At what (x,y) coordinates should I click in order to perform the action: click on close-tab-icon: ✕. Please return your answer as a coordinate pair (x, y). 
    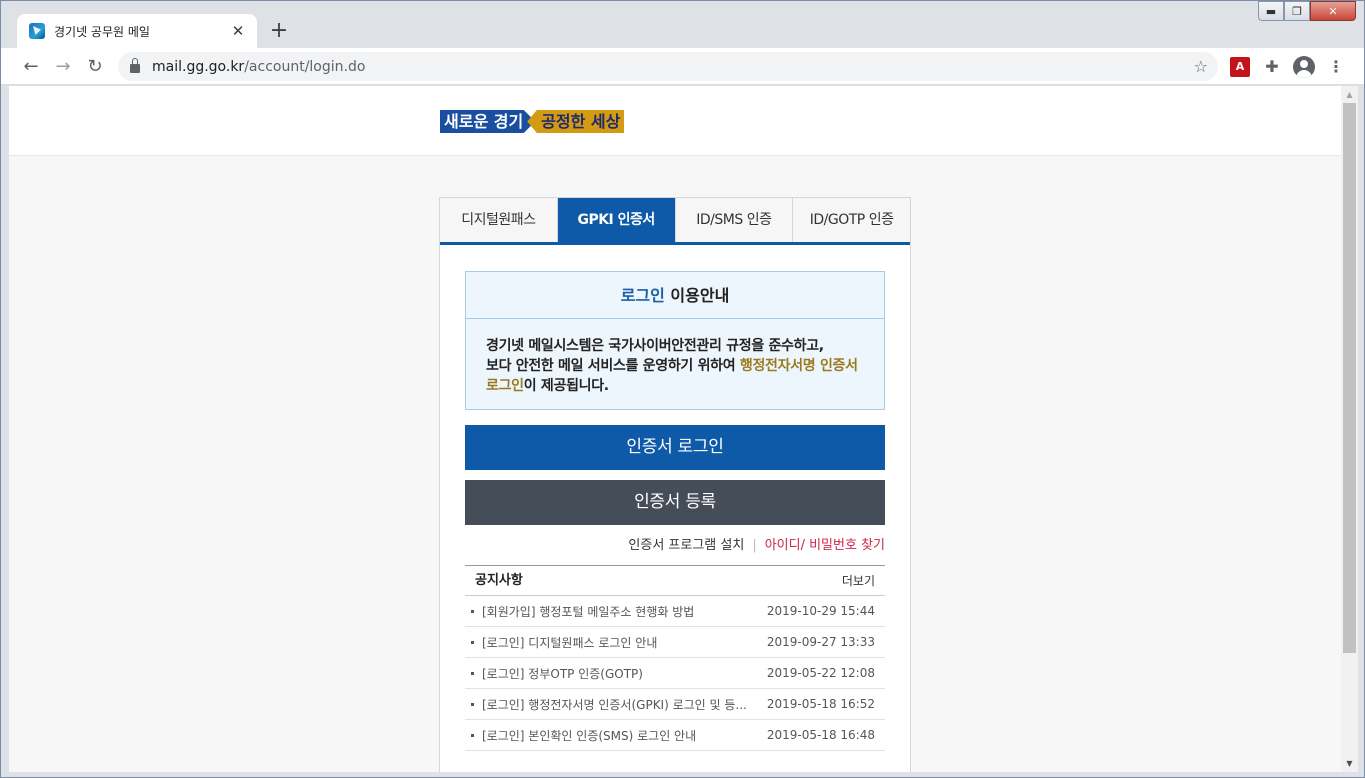
    Looking at the image, I should click on (238, 31).